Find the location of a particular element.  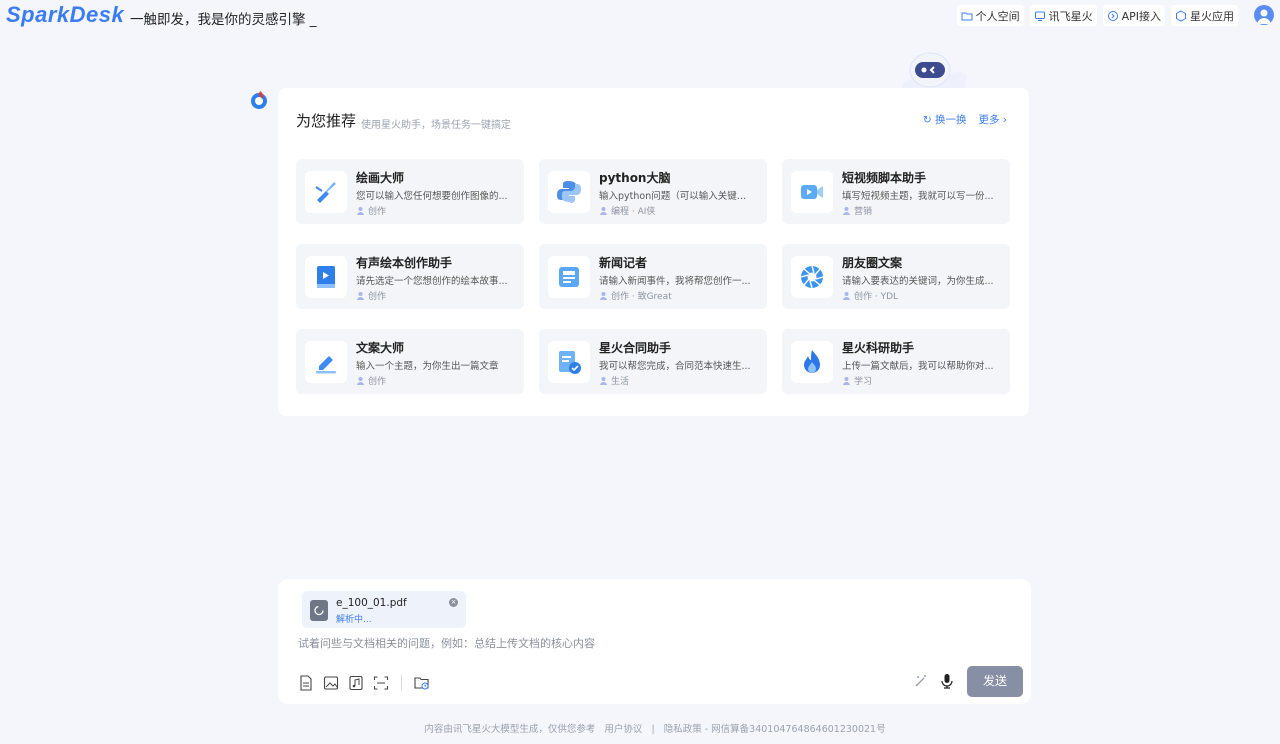

send-button: 发送 is located at coordinates (995, 681).